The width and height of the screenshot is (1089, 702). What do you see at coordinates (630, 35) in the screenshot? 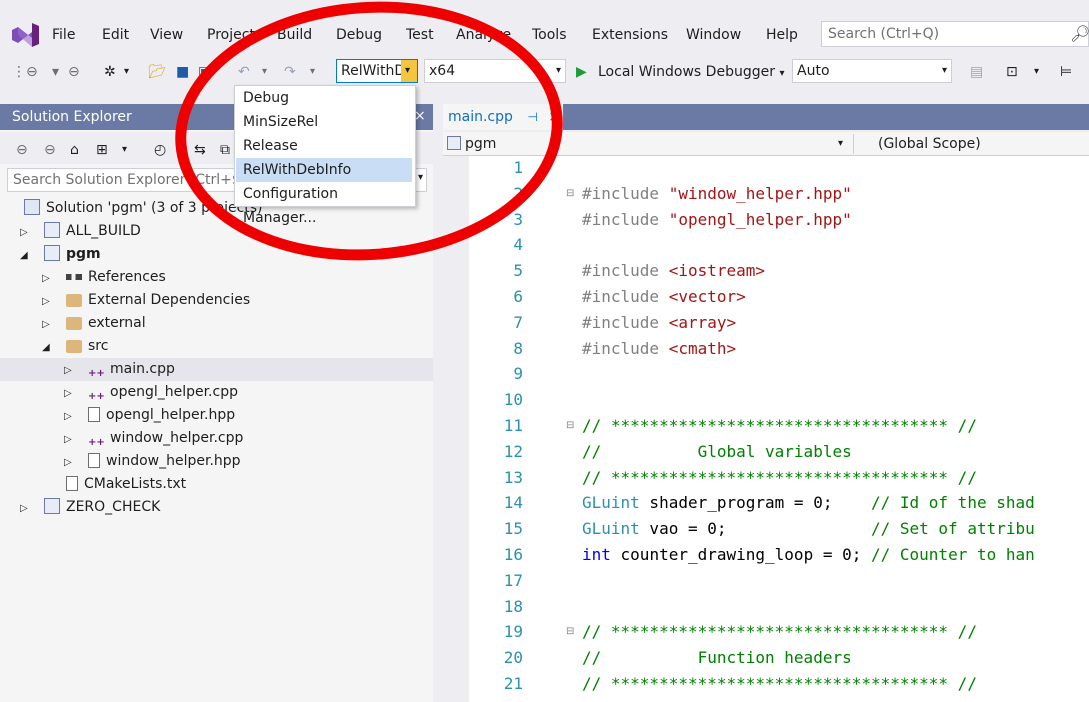
I see `menu-extensions: Extensions` at bounding box center [630, 35].